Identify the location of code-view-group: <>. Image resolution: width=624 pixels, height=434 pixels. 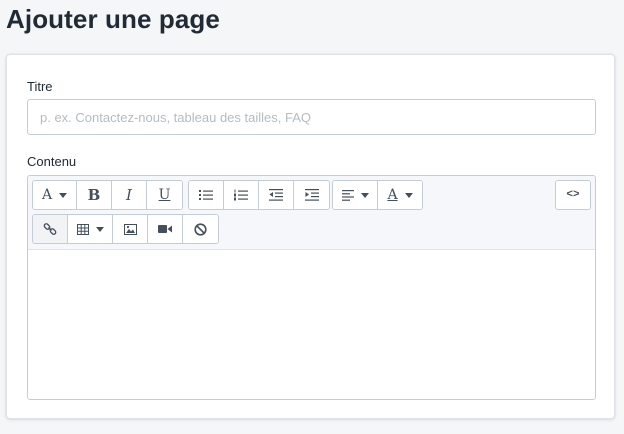
(573, 195).